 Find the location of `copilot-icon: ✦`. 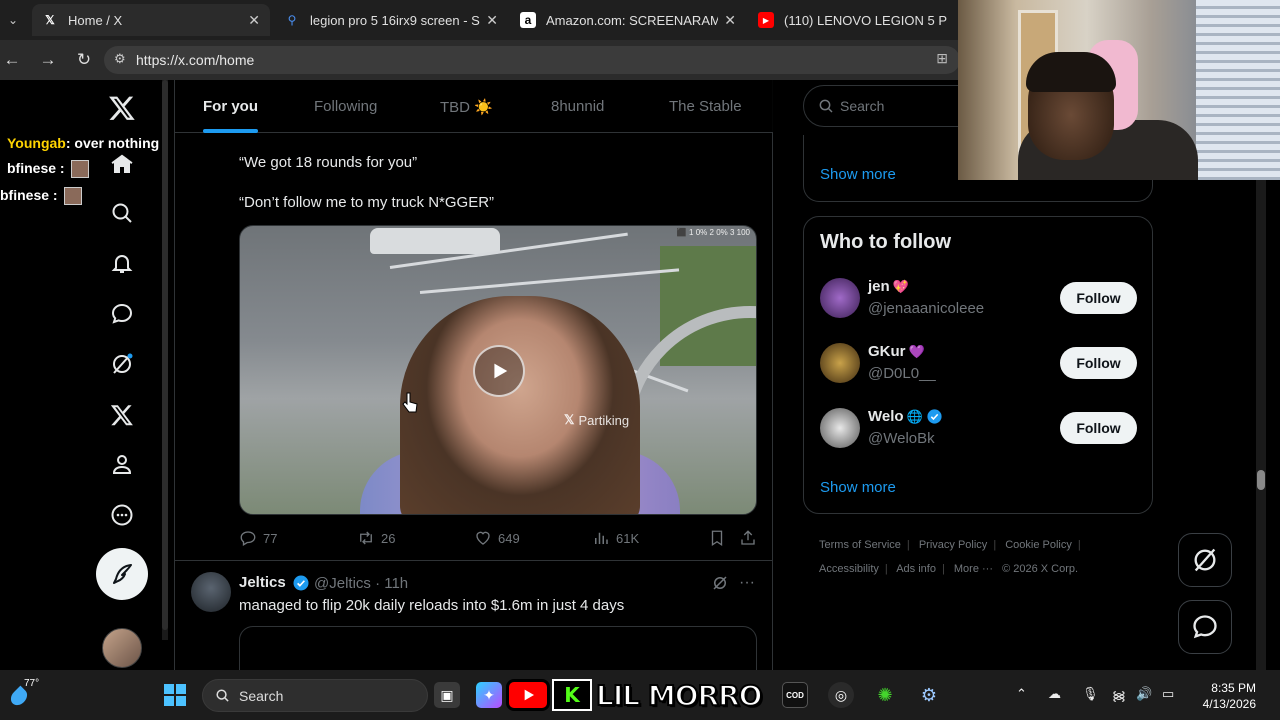

copilot-icon: ✦ is located at coordinates (489, 695).